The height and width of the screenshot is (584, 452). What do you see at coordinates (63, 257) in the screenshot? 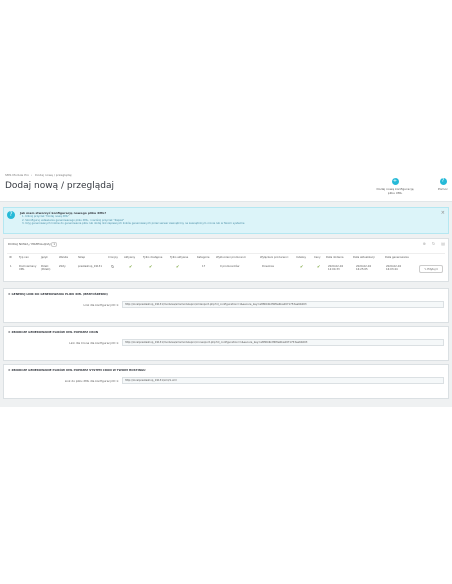
I see `th-currency: Waluta` at bounding box center [63, 257].